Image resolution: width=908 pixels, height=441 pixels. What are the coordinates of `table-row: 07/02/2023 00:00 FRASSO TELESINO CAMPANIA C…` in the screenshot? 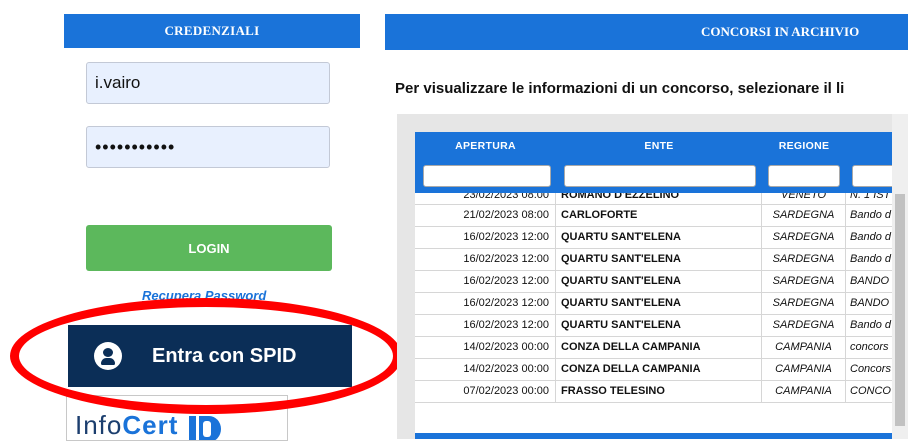 It's located at (661, 392).